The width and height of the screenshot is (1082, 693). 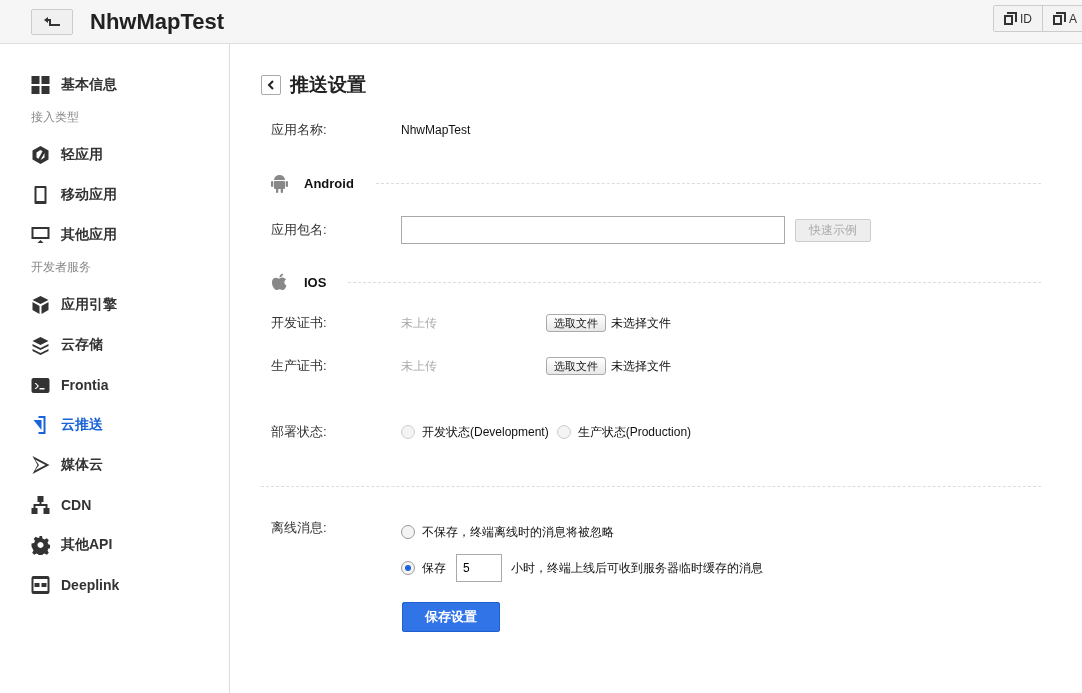 What do you see at coordinates (299, 323) in the screenshot?
I see `field-label: 开发证书:` at bounding box center [299, 323].